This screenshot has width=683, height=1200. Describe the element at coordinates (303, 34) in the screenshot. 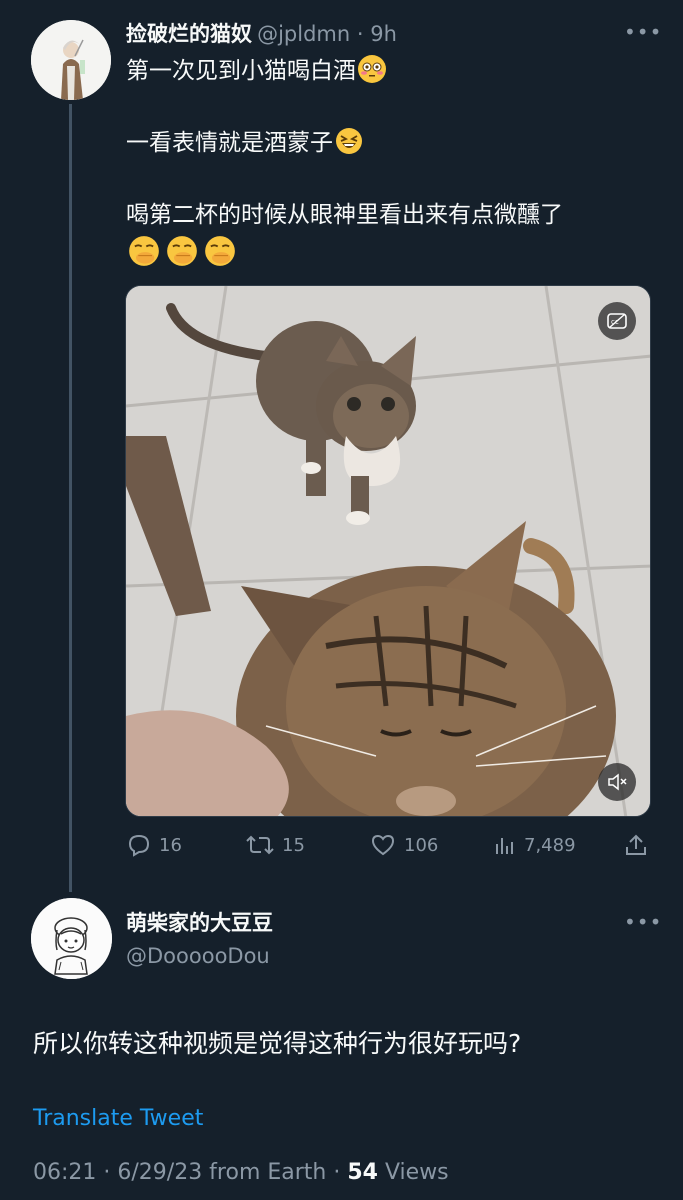

I see `user-handle: @jpldmn` at that location.